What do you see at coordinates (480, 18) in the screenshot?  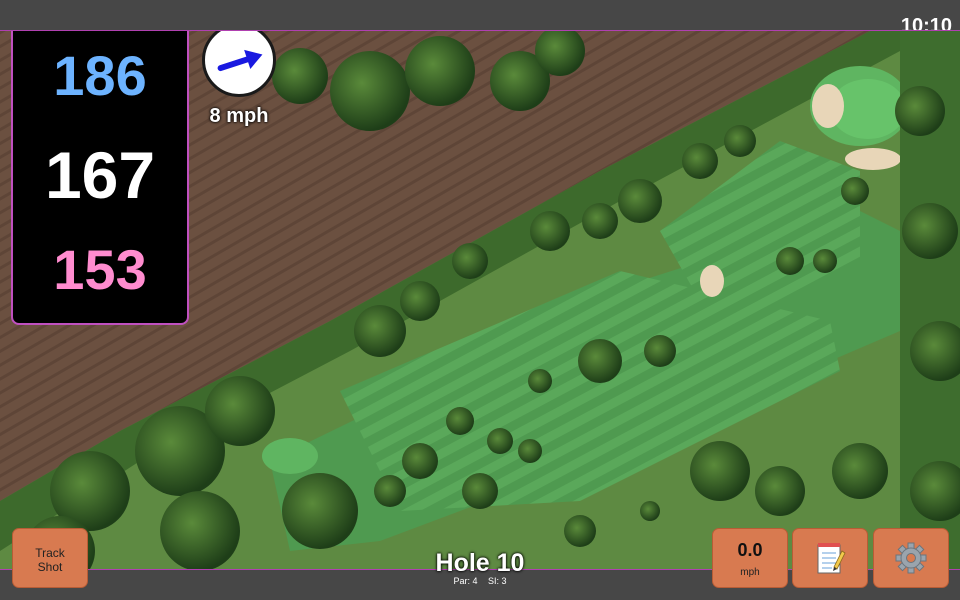 I see `status-bar: 10:10` at bounding box center [480, 18].